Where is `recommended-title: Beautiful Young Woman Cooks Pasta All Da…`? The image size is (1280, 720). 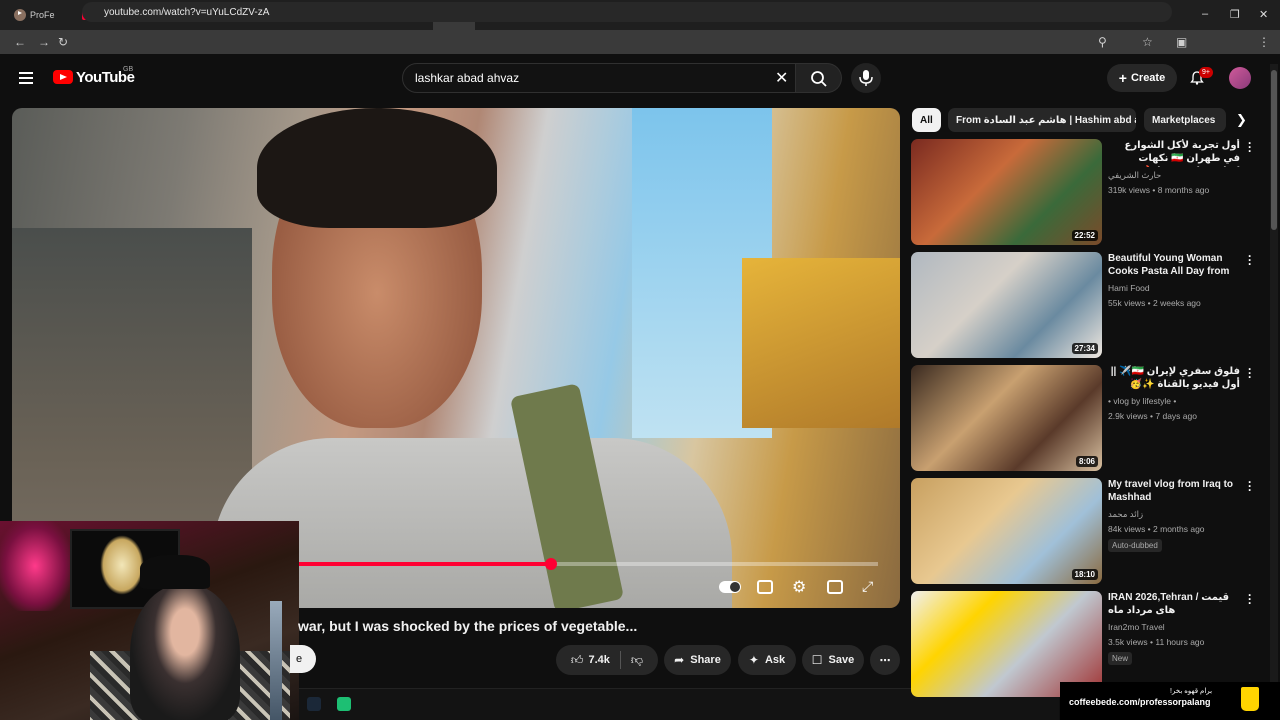 recommended-title: Beautiful Young Woman Cooks Pasta All Da… is located at coordinates (1174, 266).